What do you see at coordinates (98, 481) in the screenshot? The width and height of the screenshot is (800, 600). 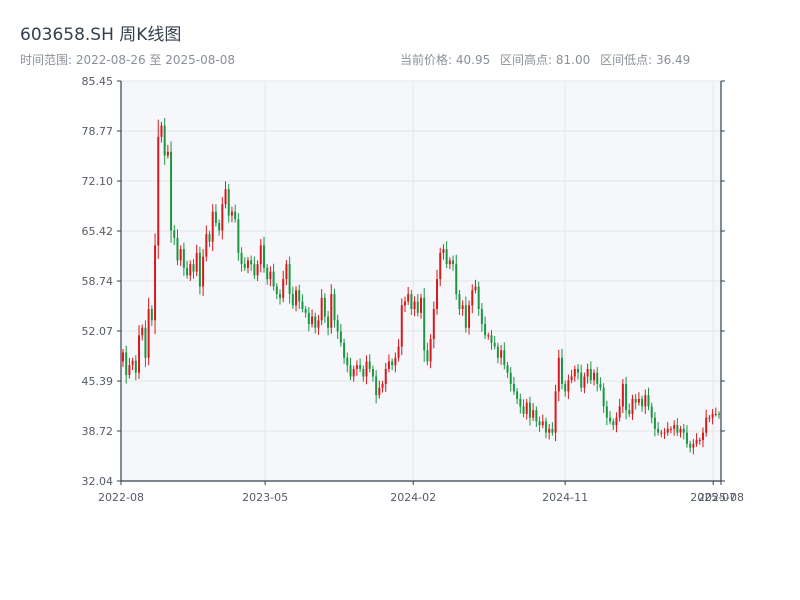 I see `y-tick-label: 32.04` at bounding box center [98, 481].